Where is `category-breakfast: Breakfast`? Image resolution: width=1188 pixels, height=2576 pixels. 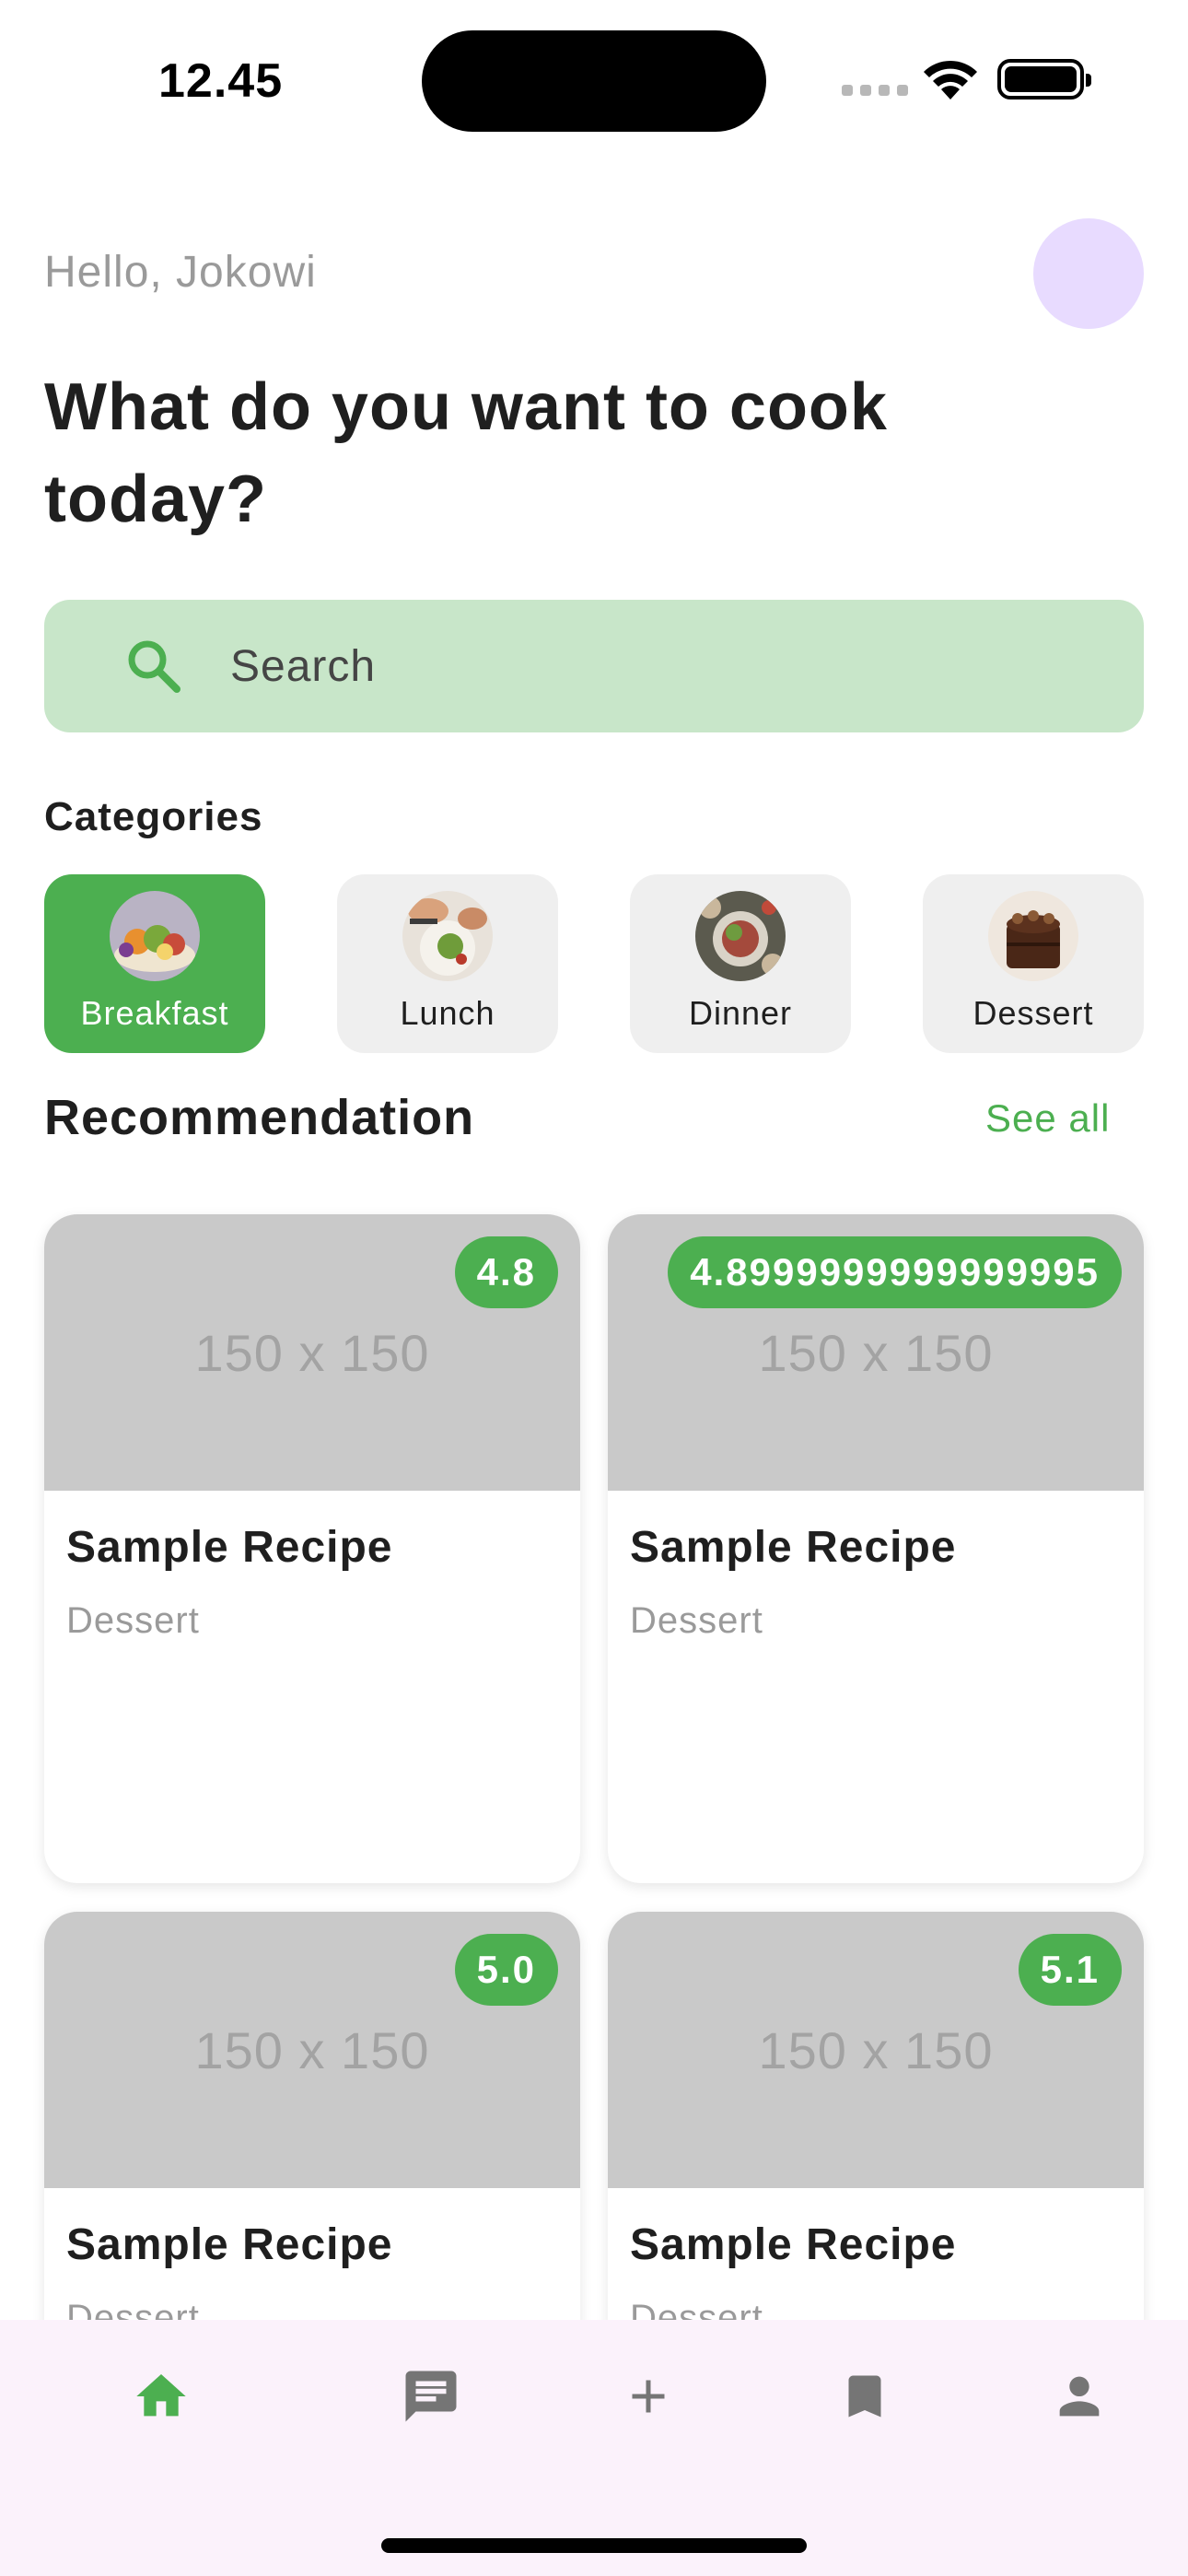
category-breakfast: Breakfast is located at coordinates (154, 964).